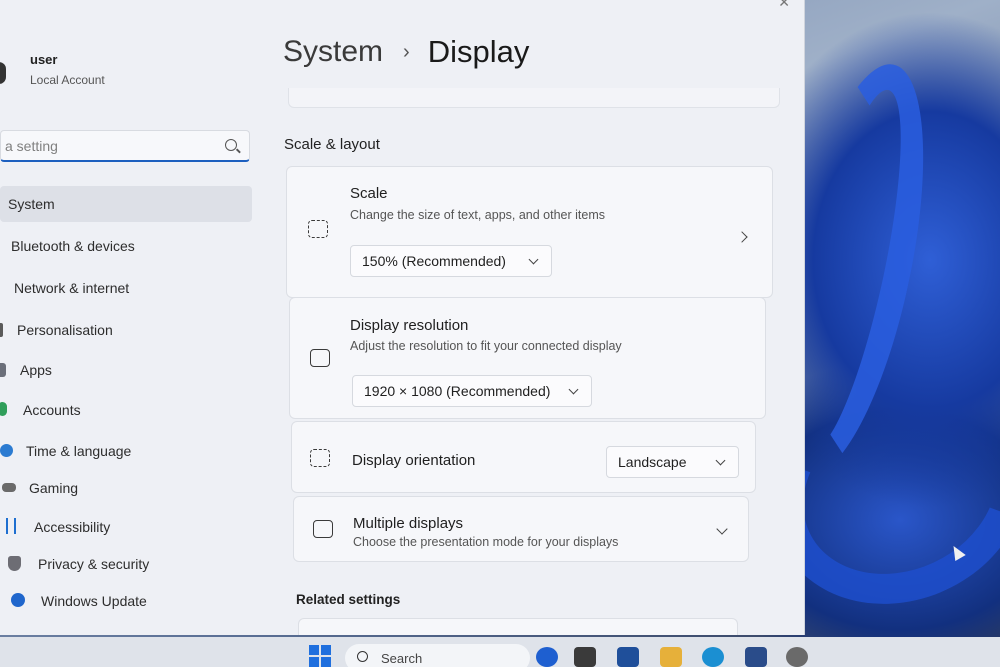 The width and height of the screenshot is (1000, 667). What do you see at coordinates (126, 204) in the screenshot?
I see `sidebar-item-system: System` at bounding box center [126, 204].